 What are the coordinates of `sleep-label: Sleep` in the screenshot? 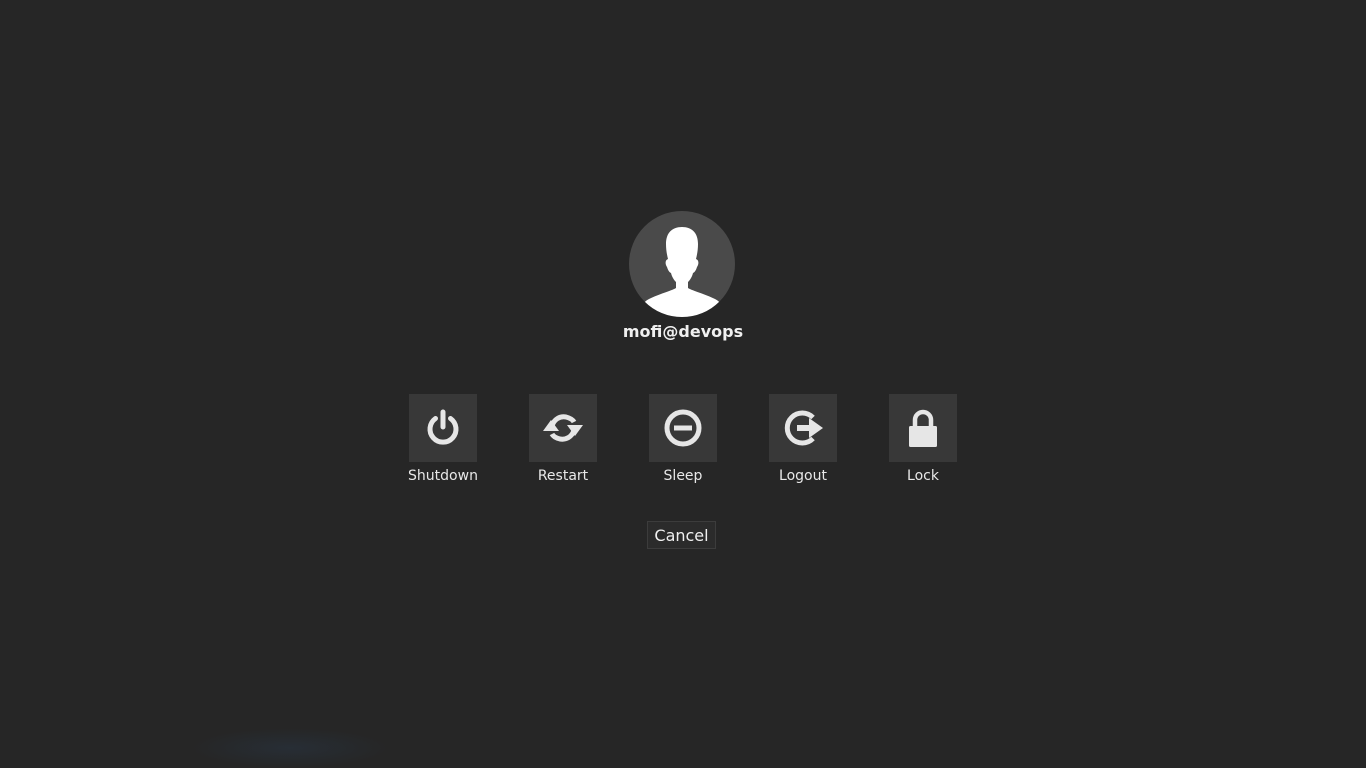 It's located at (683, 476).